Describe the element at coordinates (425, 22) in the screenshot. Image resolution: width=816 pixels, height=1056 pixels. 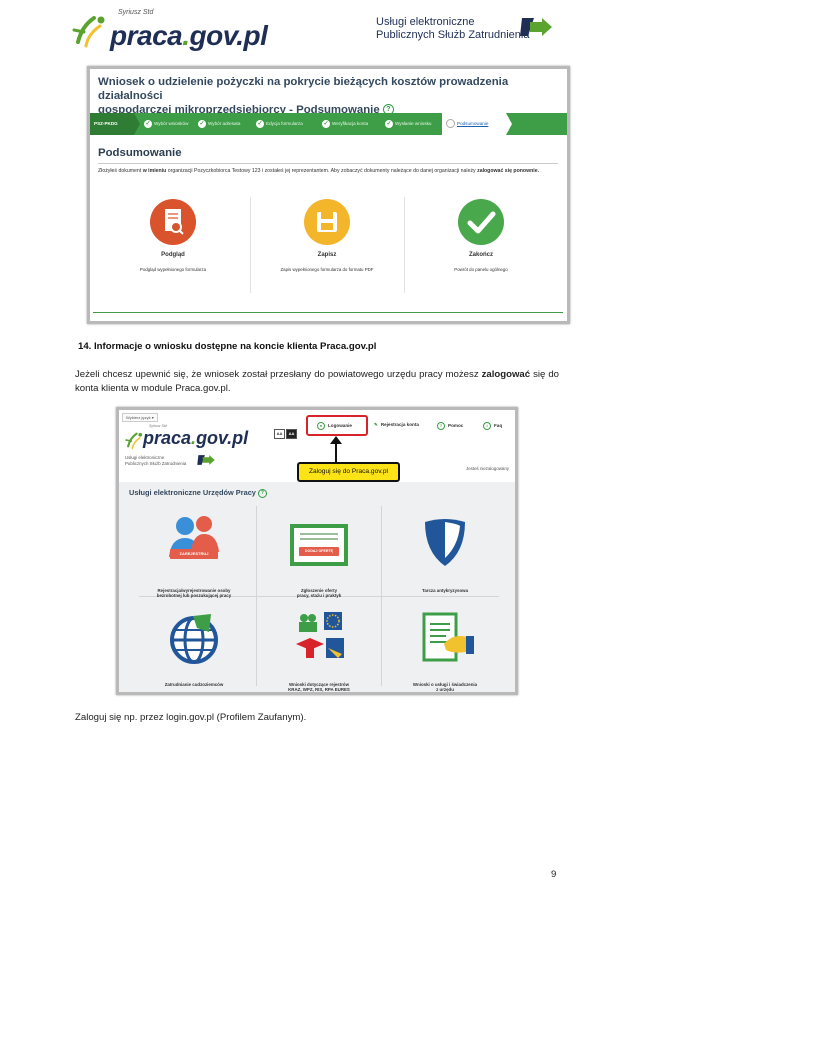
I see `service-line-1: Usługi elektroniczne` at that location.